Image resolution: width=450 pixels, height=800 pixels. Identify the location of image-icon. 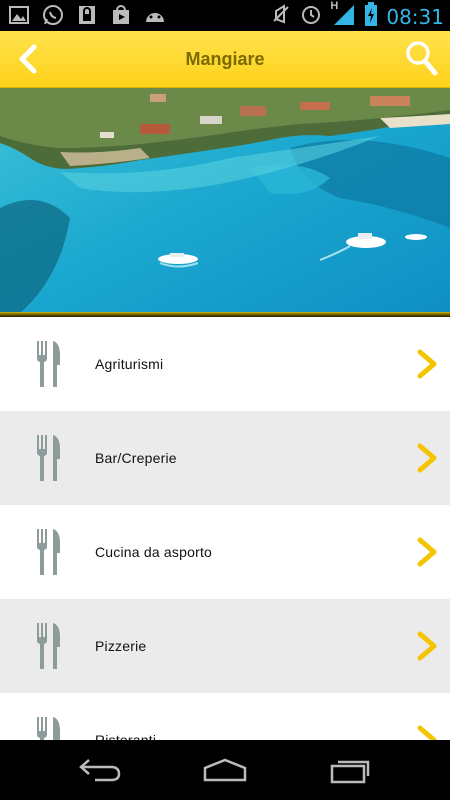
(19, 15).